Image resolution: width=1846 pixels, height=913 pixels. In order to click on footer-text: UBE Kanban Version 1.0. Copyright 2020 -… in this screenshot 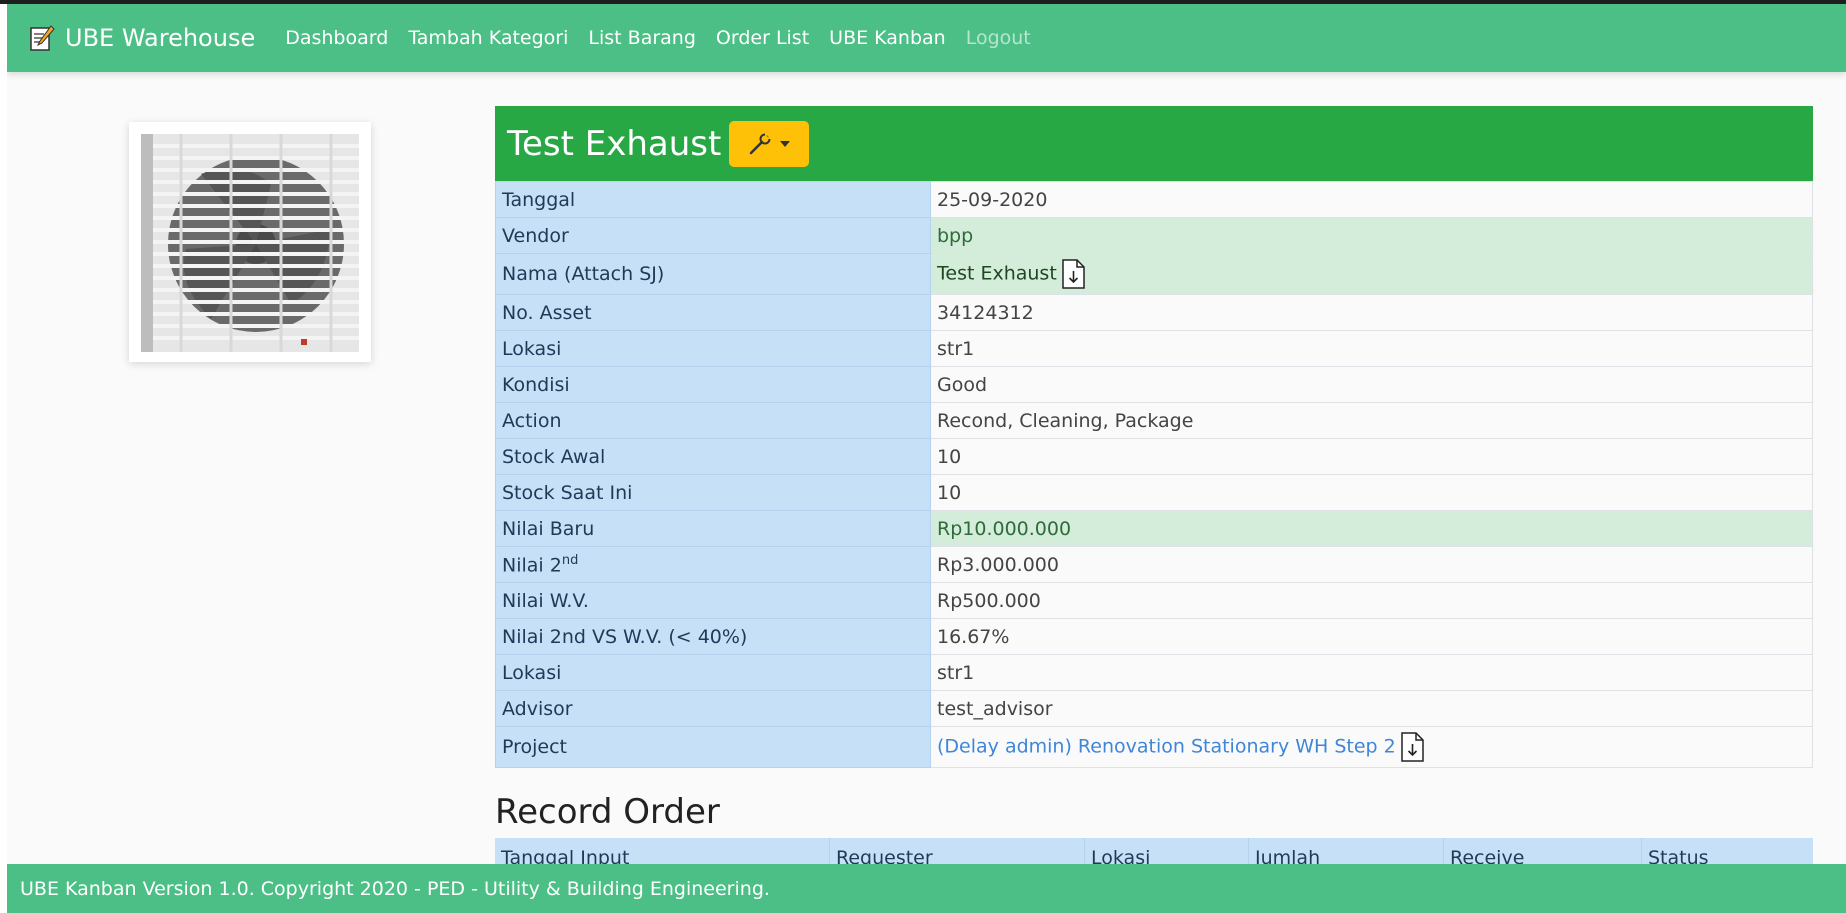, I will do `click(395, 888)`.